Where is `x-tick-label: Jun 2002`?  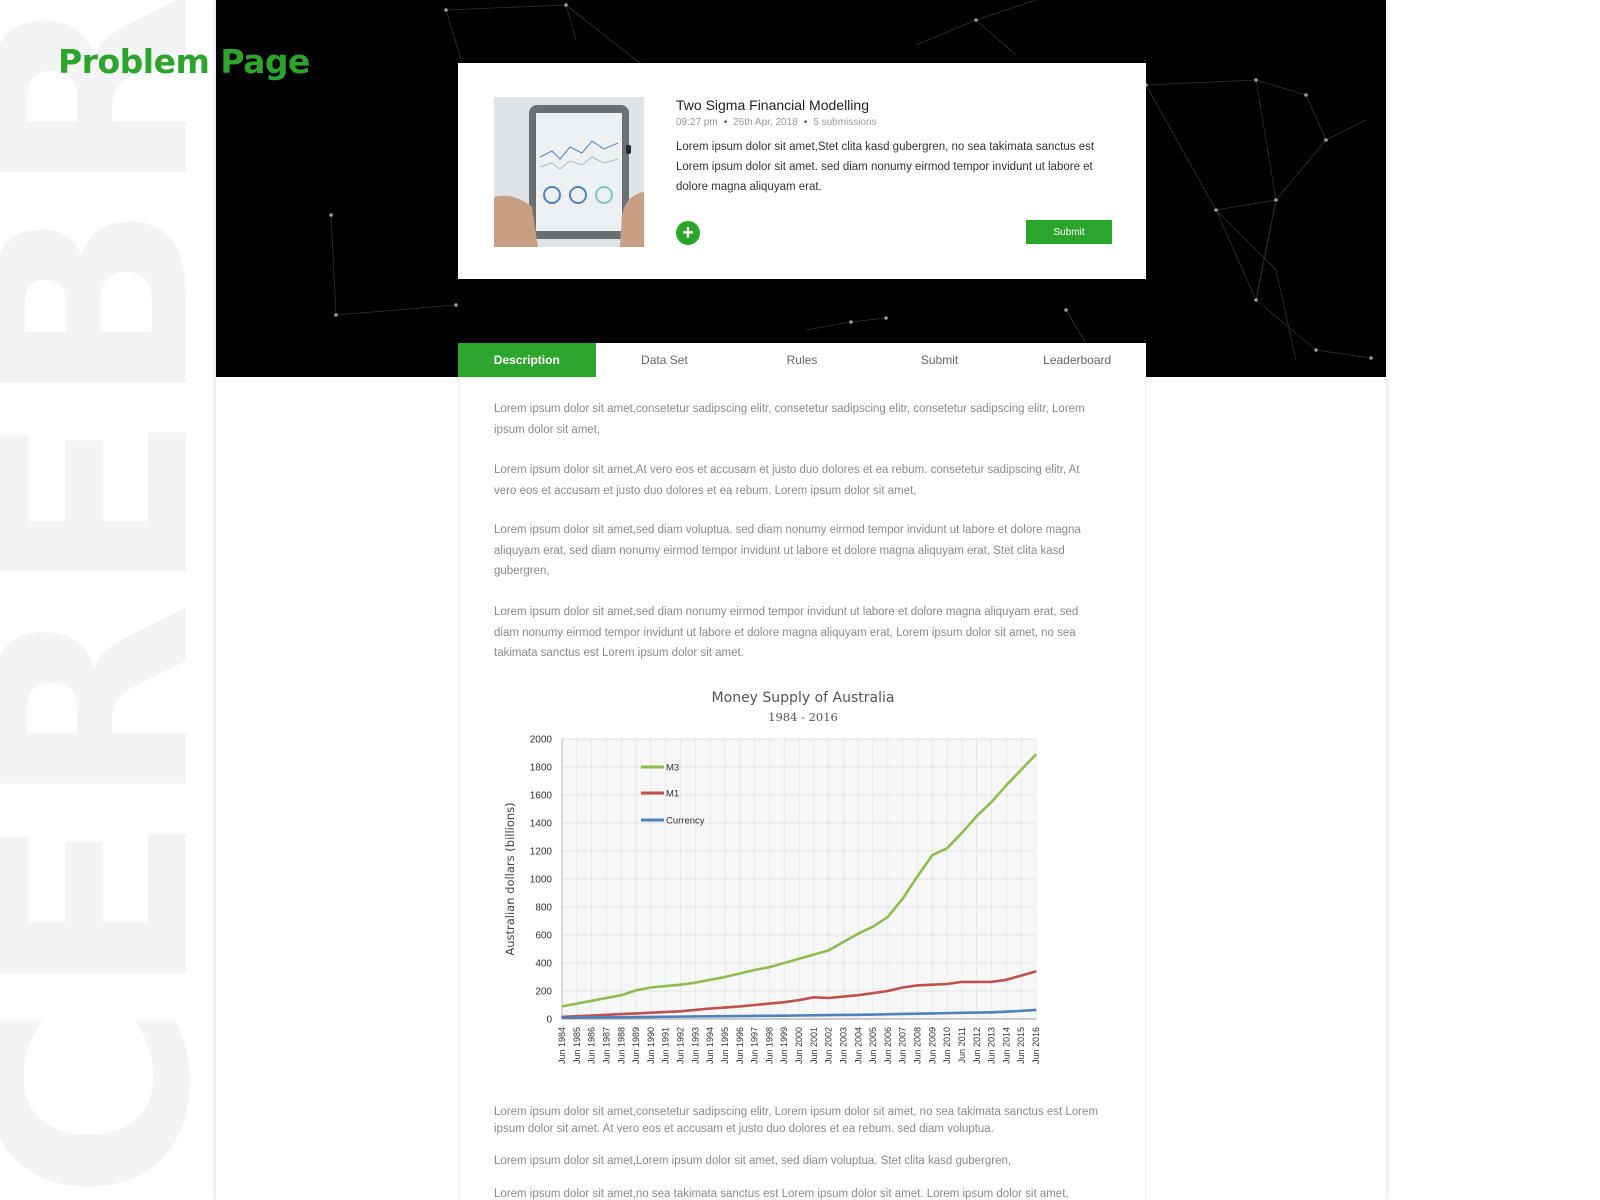 x-tick-label: Jun 2002 is located at coordinates (829, 1045).